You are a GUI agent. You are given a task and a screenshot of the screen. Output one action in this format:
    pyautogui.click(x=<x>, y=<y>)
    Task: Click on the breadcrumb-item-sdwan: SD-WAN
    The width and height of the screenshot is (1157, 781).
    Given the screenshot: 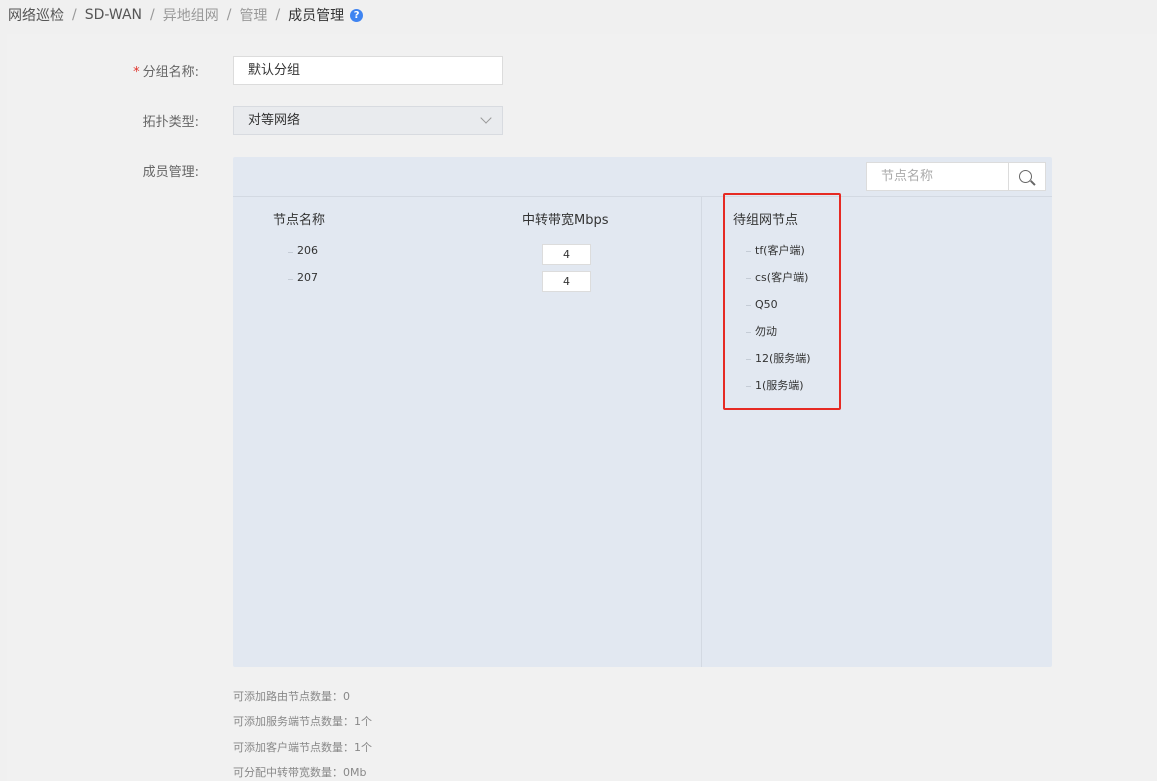 What is the action you would take?
    pyautogui.click(x=113, y=15)
    